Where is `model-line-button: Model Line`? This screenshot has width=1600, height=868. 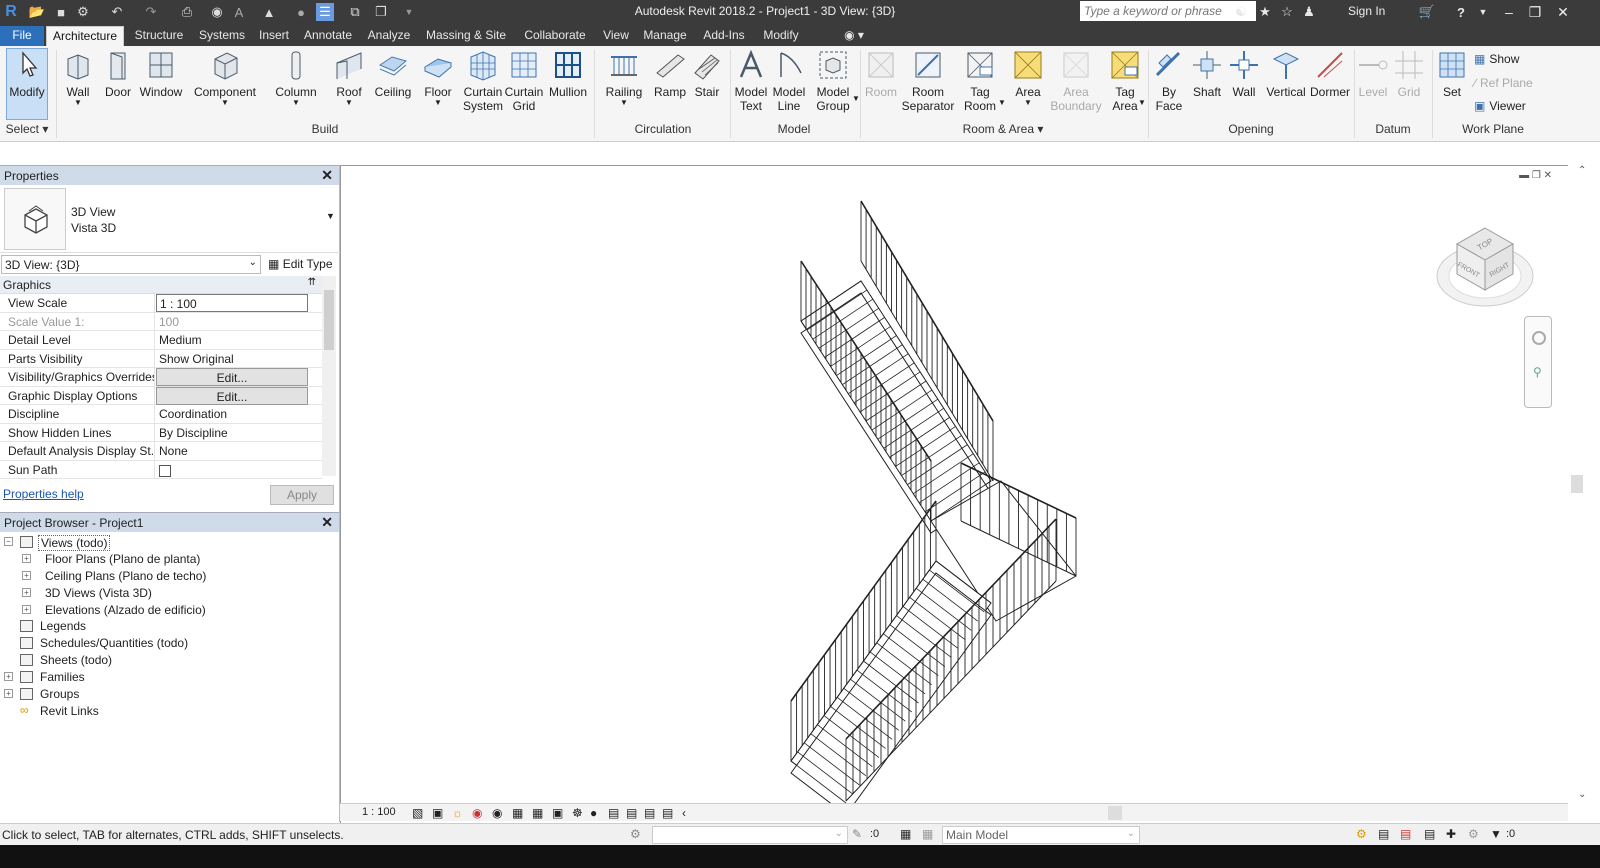
model-line-button: Model Line is located at coordinates (789, 84).